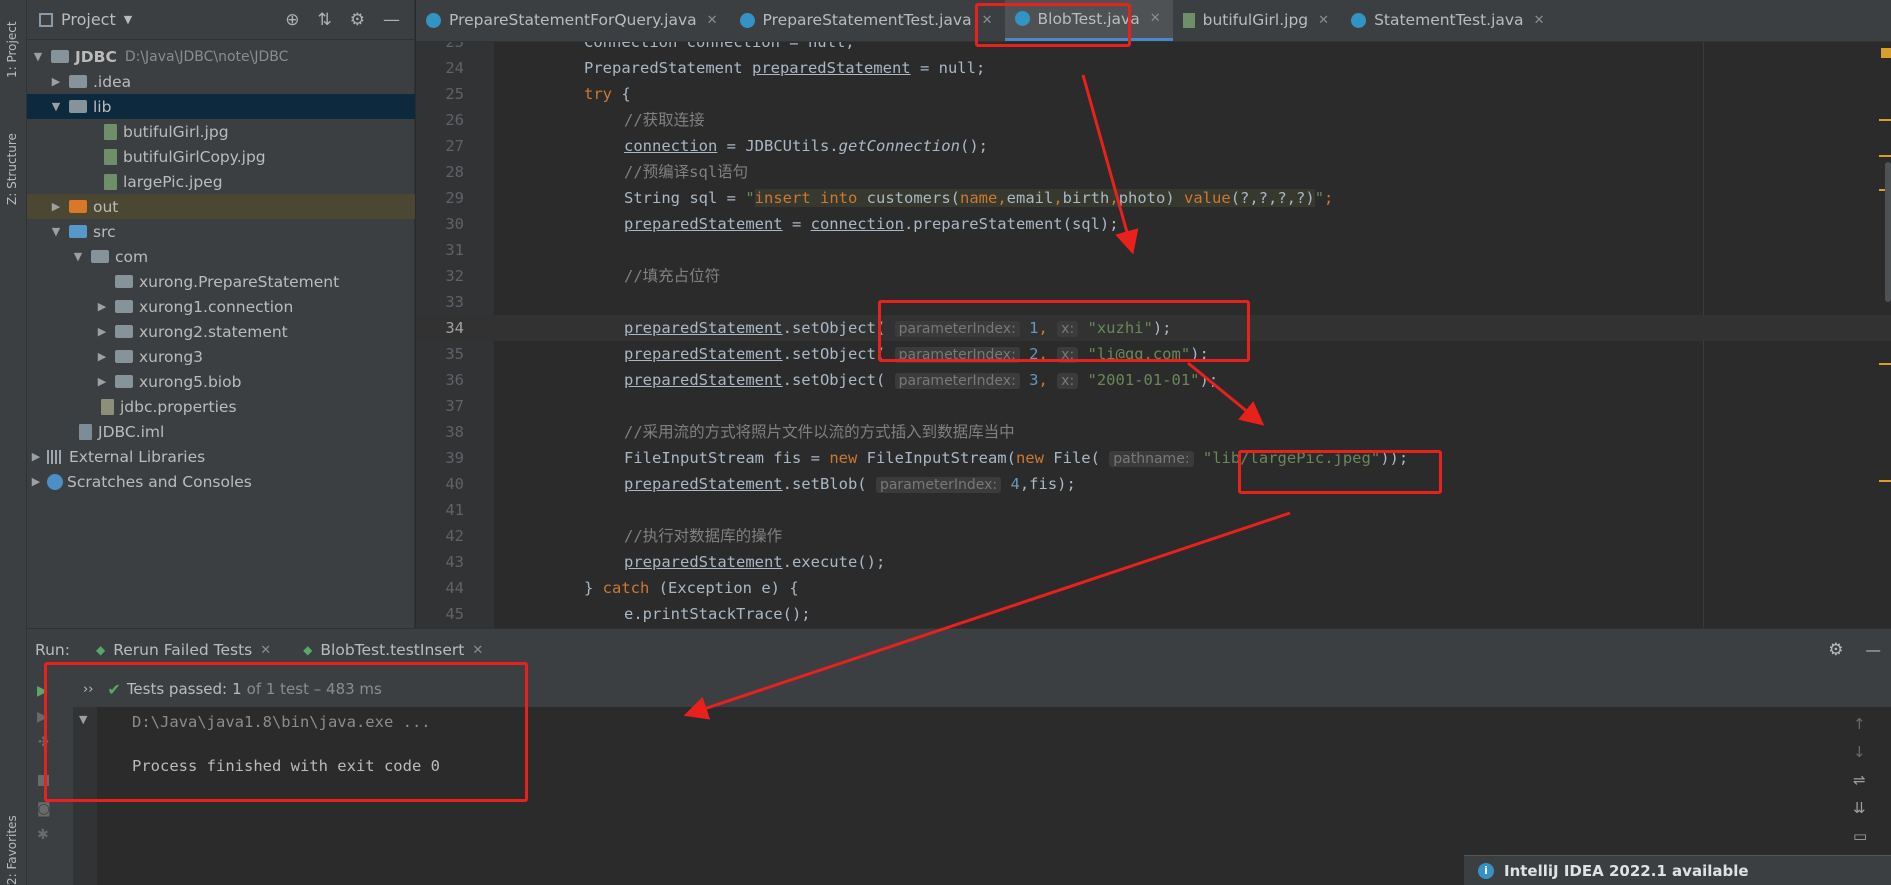 This screenshot has height=885, width=1891. Describe the element at coordinates (221, 131) in the screenshot. I see `tree-item-butifulgirl: butifulGirl.jpg` at that location.